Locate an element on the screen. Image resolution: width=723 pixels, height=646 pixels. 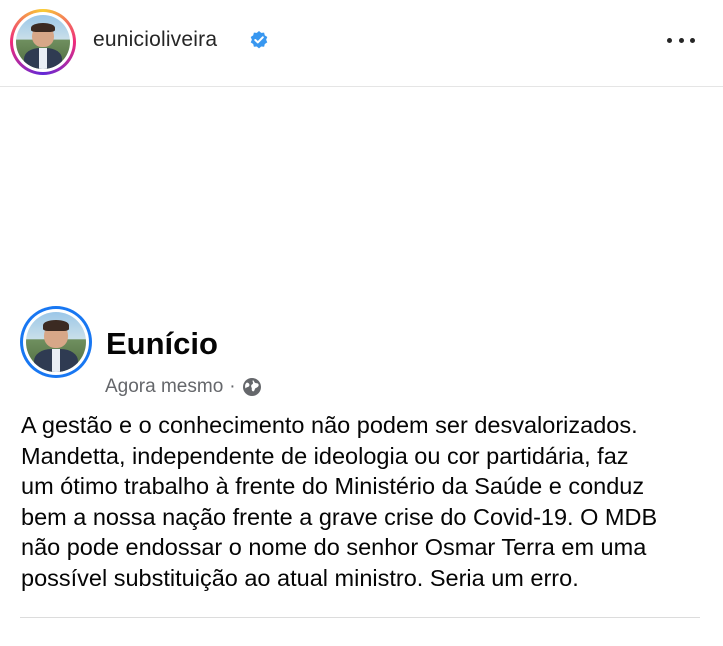
timestamp: Agora mesmo is located at coordinates (164, 387).